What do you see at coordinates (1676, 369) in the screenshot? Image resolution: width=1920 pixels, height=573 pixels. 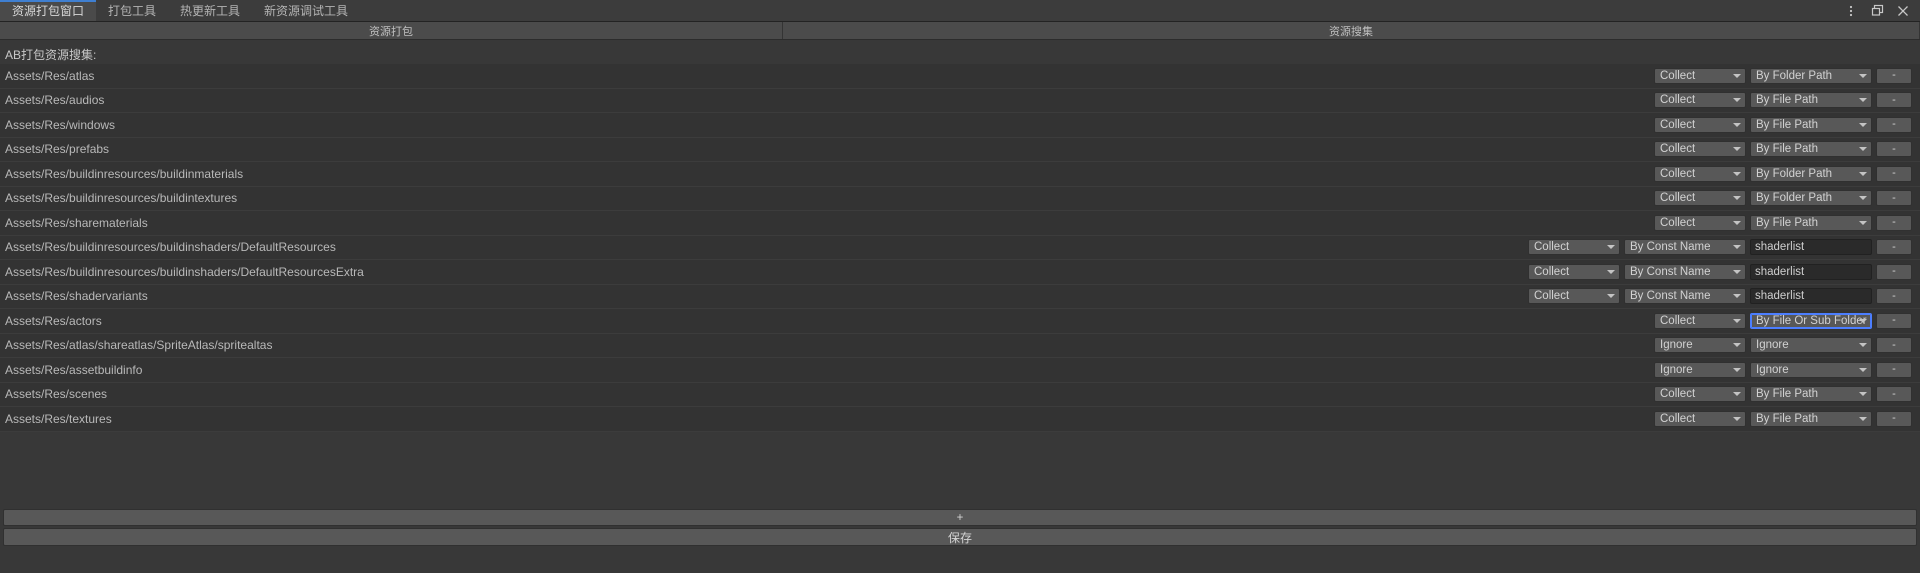 I see `row-mode-value: Ignore` at bounding box center [1676, 369].